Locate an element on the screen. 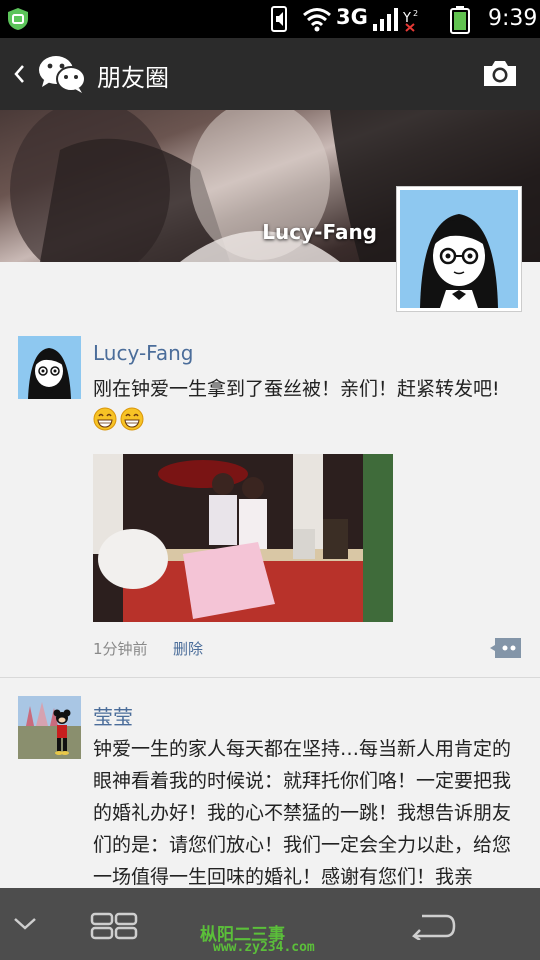 This screenshot has height=960, width=540. watermark-url: www.zy234.com is located at coordinates (264, 947).